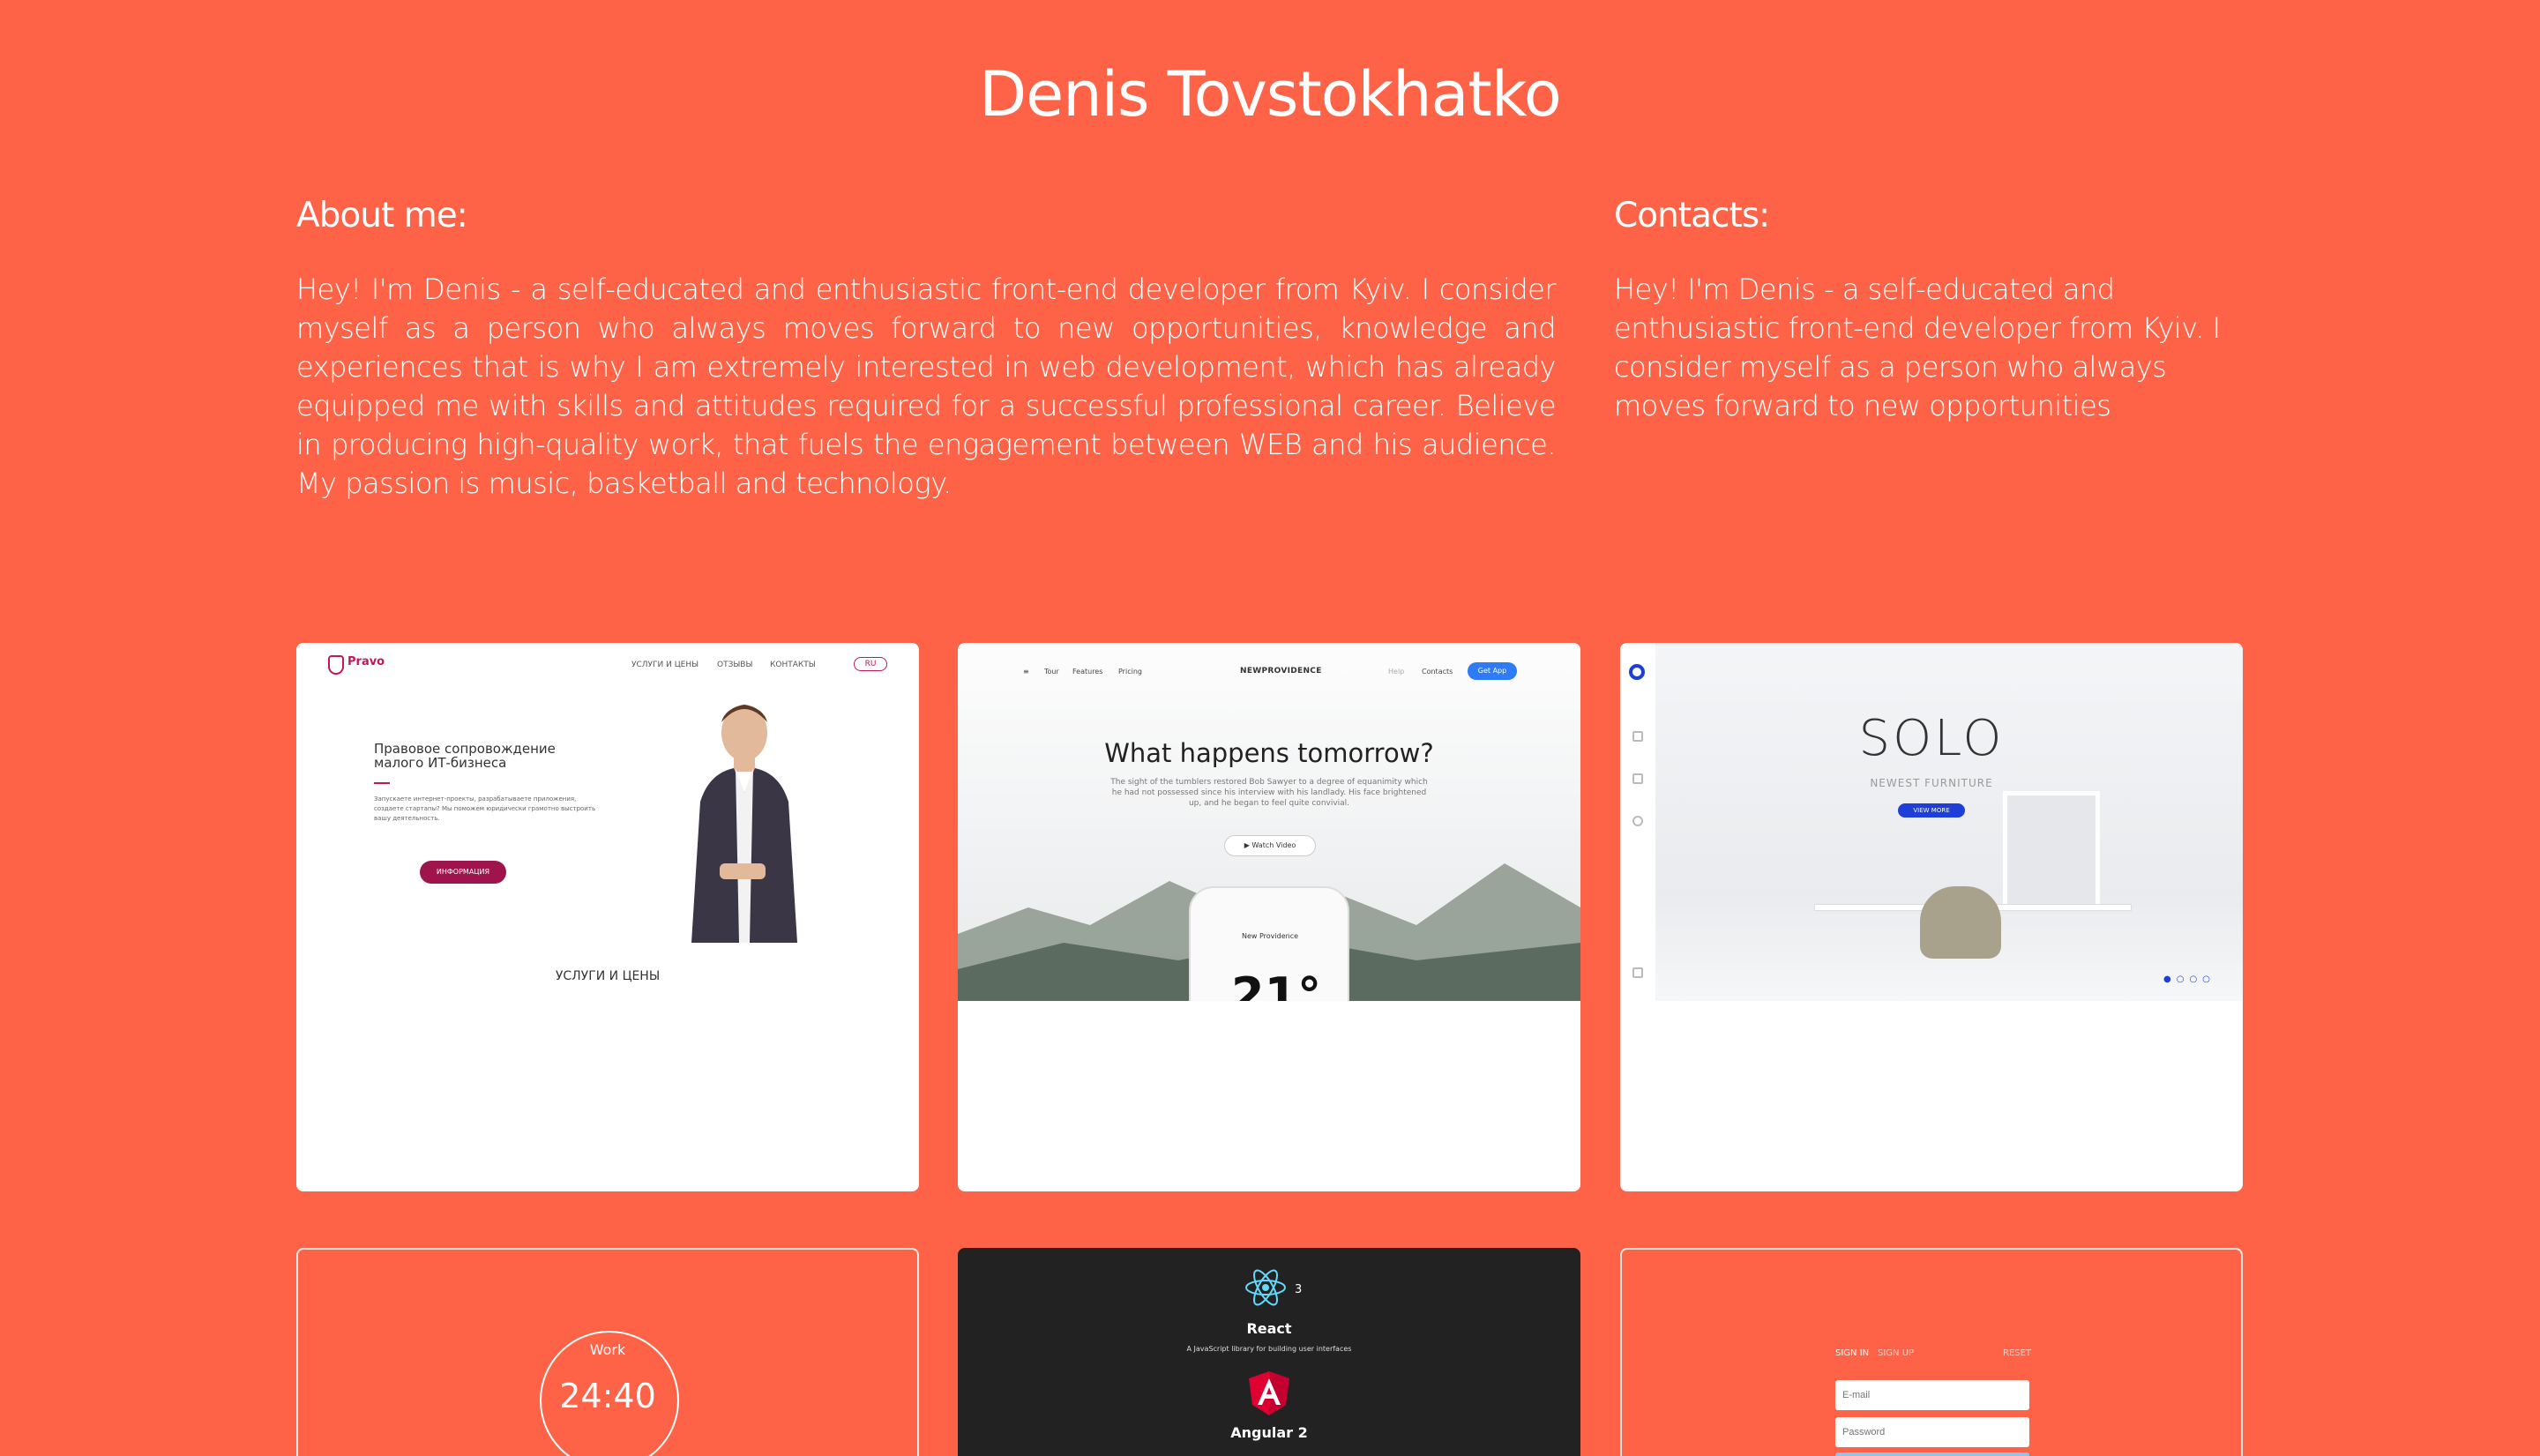 The image size is (2540, 1456). What do you see at coordinates (1051, 672) in the screenshot?
I see `np-nav-item: Tour` at bounding box center [1051, 672].